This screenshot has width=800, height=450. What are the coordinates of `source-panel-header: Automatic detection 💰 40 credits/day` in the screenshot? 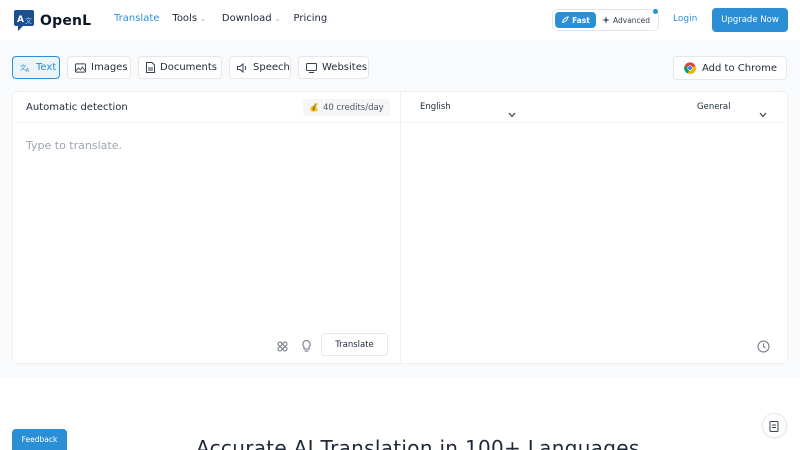 It's located at (206, 107).